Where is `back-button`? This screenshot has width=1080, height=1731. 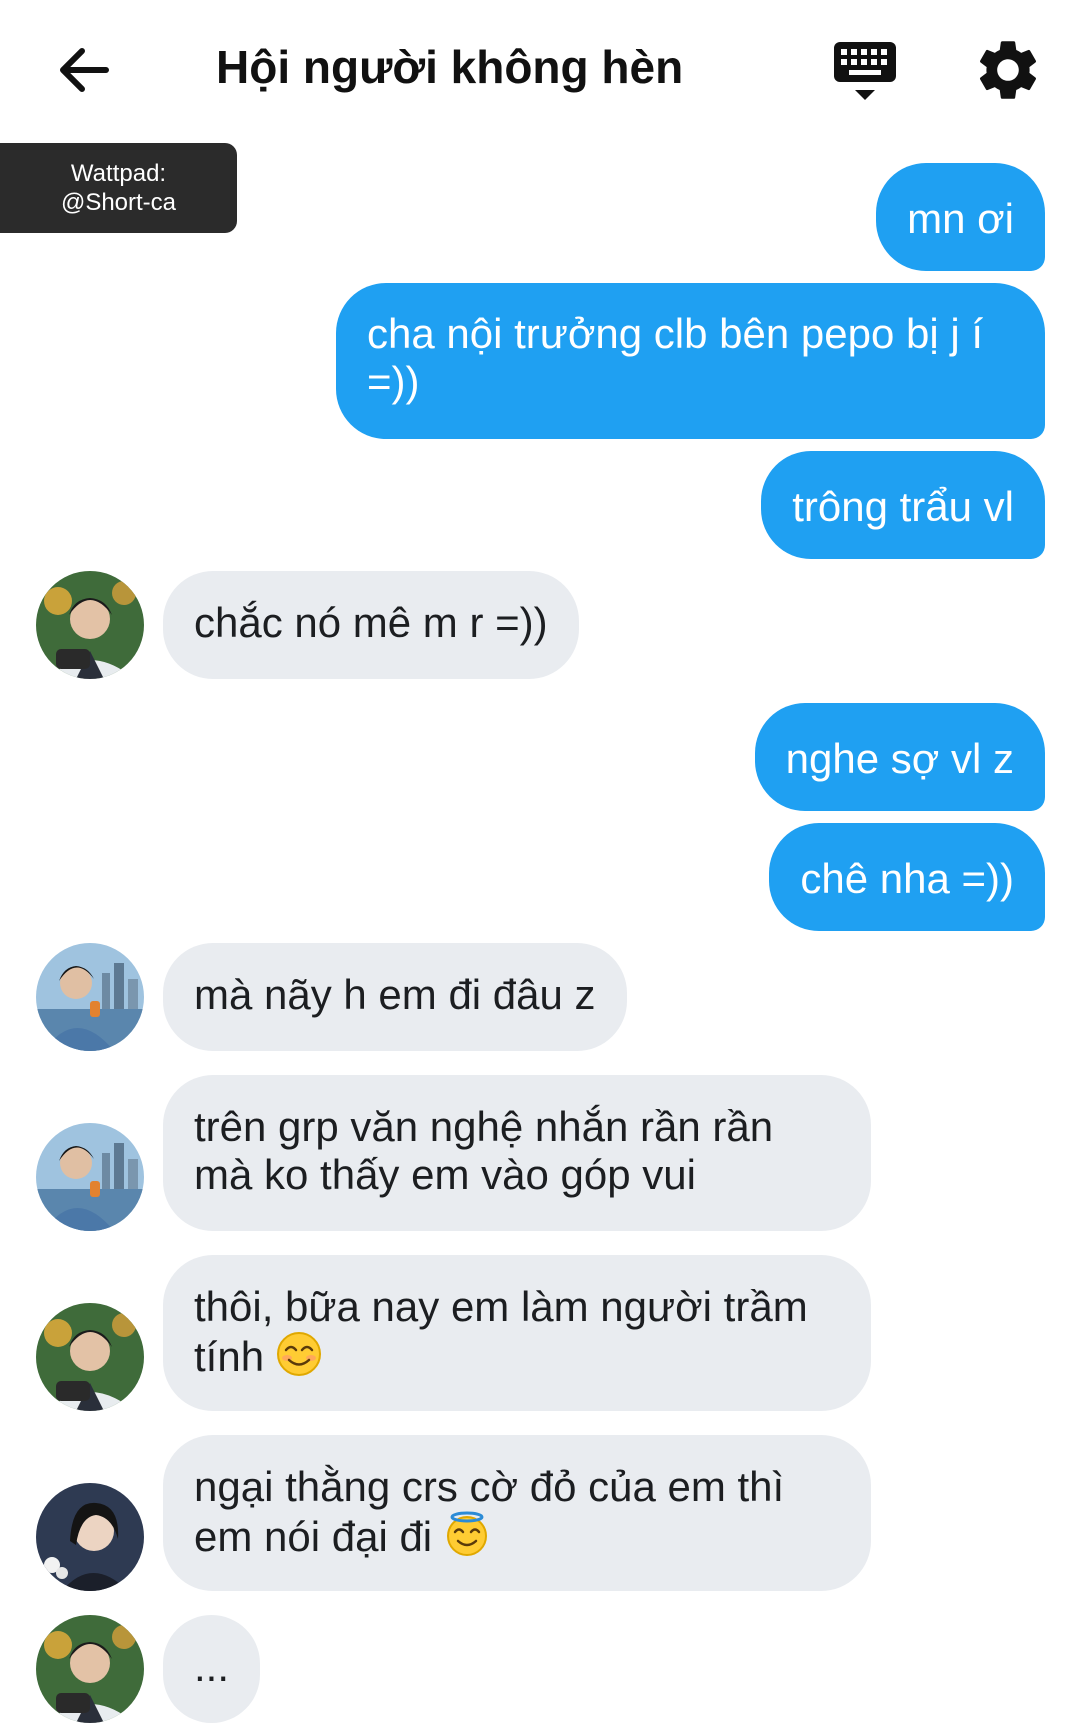 back-button is located at coordinates (84, 70).